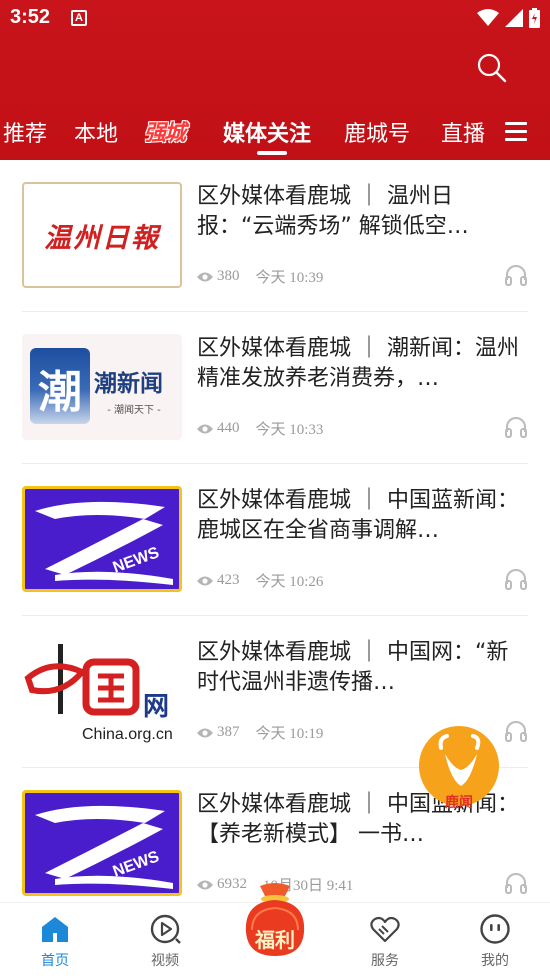 The height and width of the screenshot is (979, 550). Describe the element at coordinates (534, 18) in the screenshot. I see `battery-icon` at that location.